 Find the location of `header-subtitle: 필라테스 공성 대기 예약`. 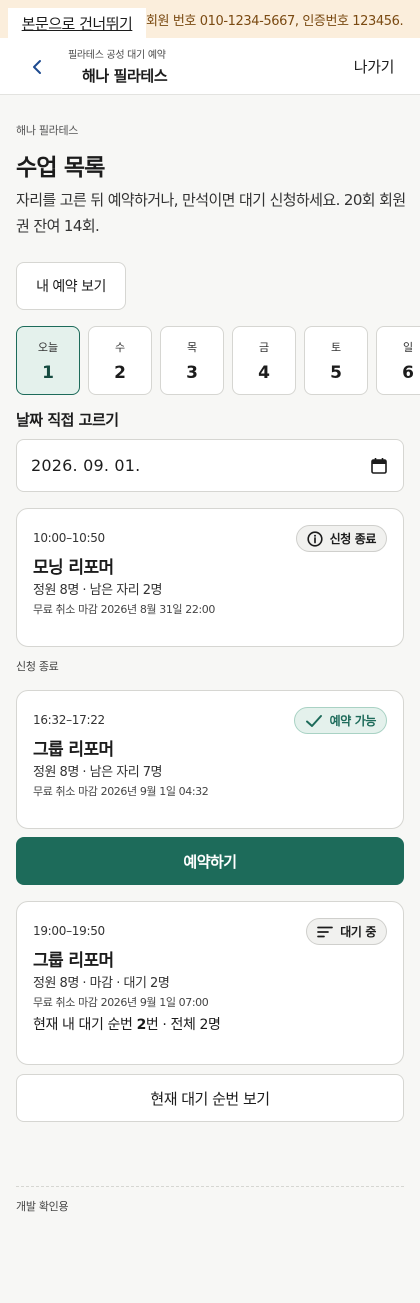

header-subtitle: 필라테스 공성 대기 예약 is located at coordinates (117, 55).